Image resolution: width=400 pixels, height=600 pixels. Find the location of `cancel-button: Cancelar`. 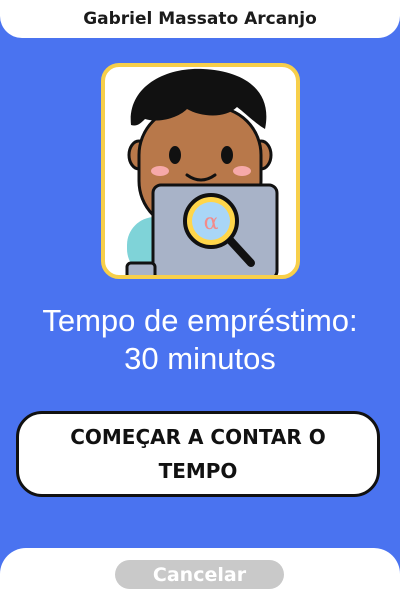

cancel-button: Cancelar is located at coordinates (199, 574).